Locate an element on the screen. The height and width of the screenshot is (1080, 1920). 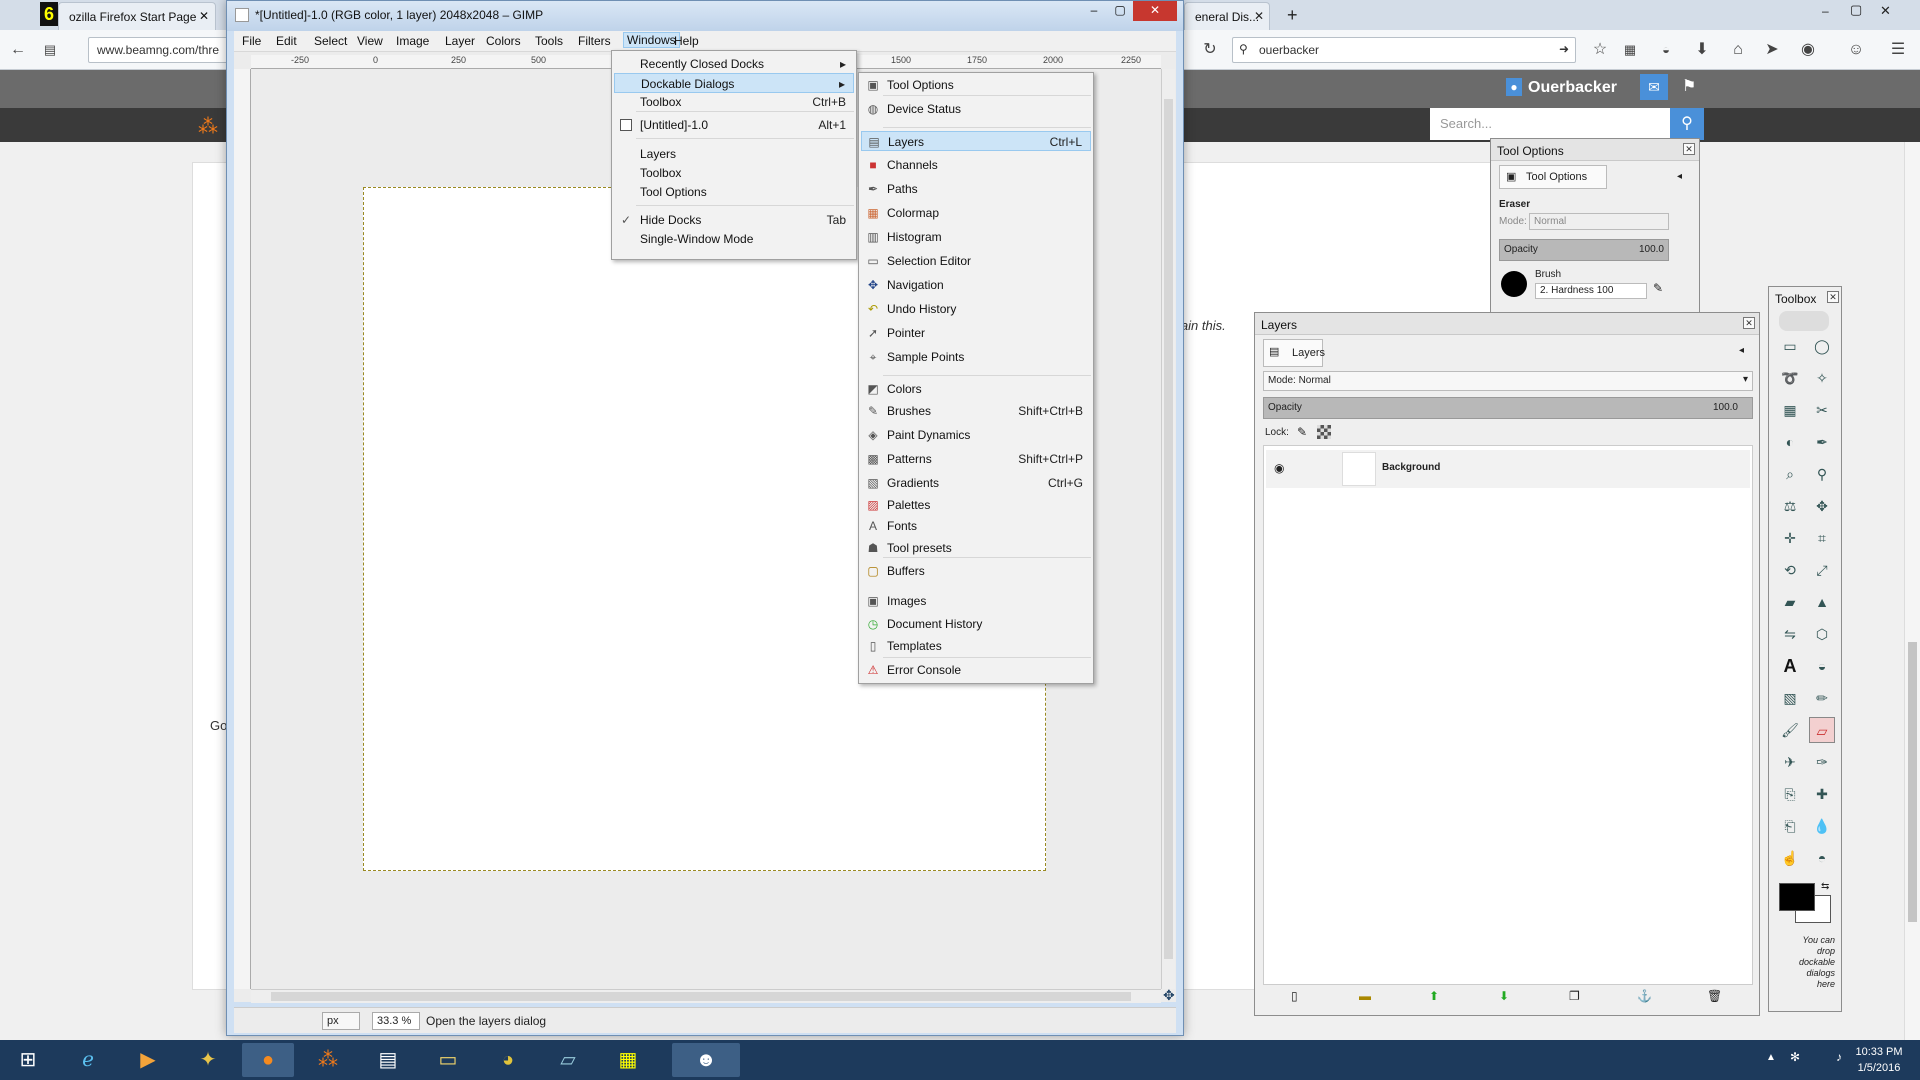
windows-menu-item-recently-closed-docks: Recently Closed Docks ▸ is located at coordinates (734, 64).